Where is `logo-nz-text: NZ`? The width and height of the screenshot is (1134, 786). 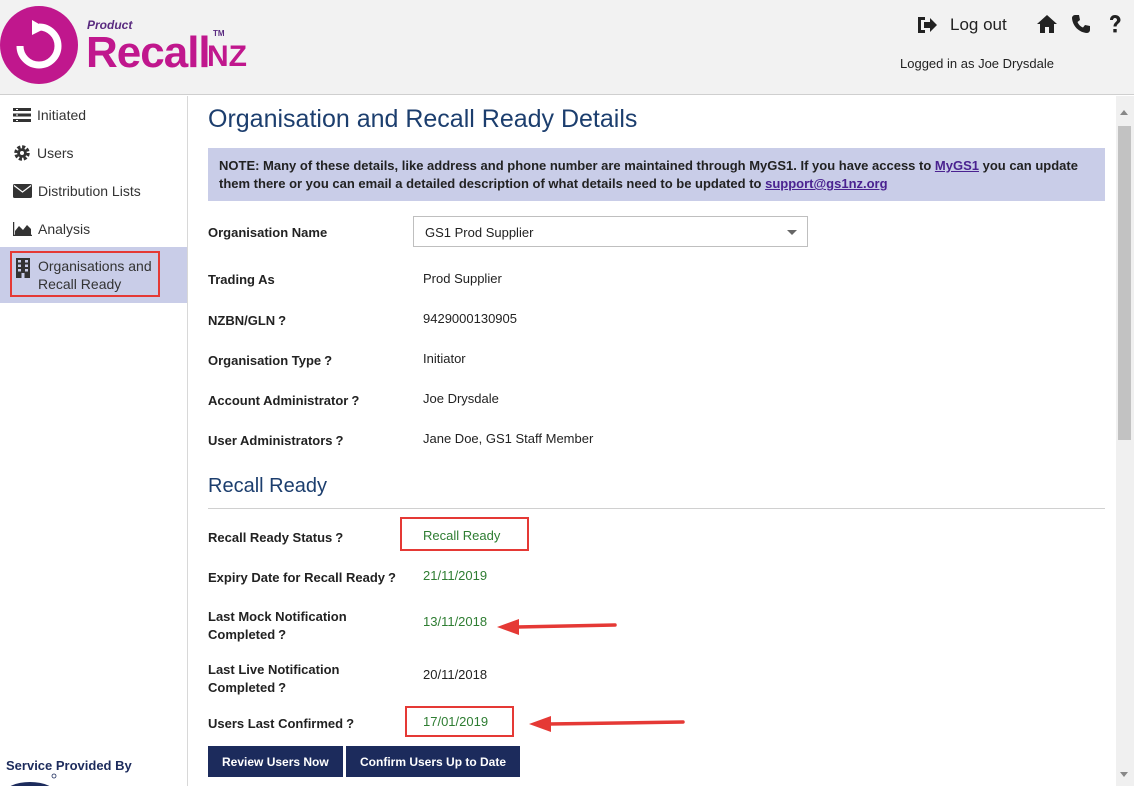
logo-nz-text: NZ is located at coordinates (227, 56).